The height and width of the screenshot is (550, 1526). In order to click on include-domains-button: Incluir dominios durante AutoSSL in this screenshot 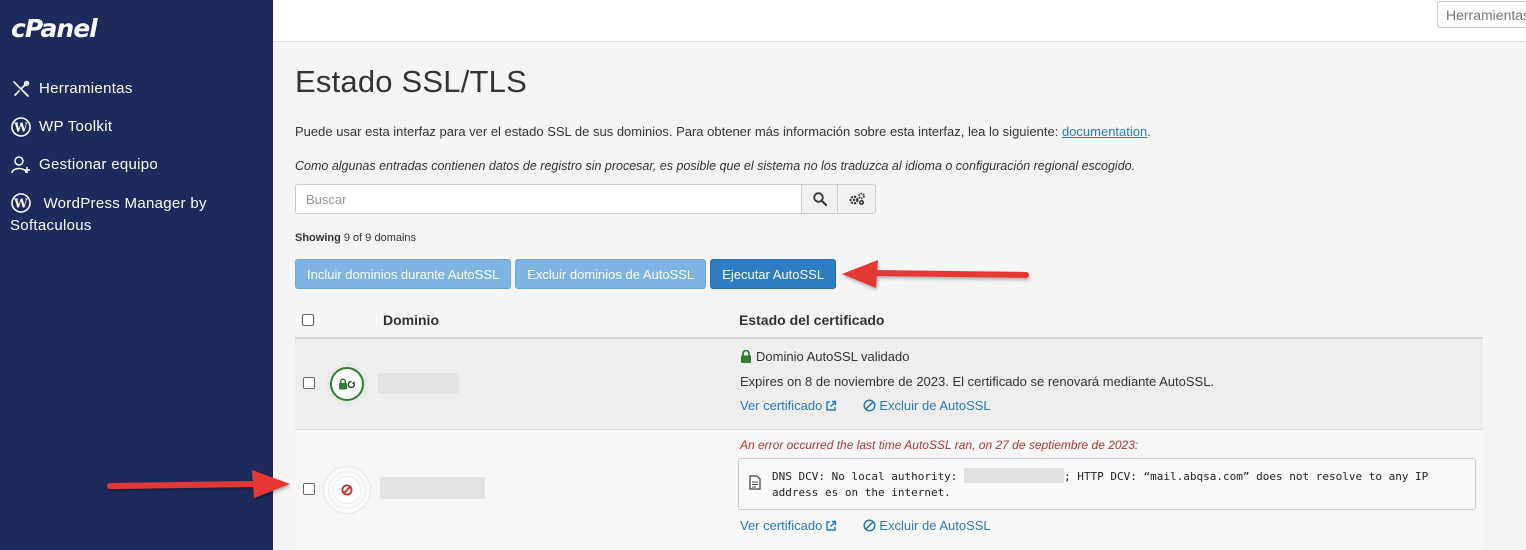, I will do `click(403, 274)`.